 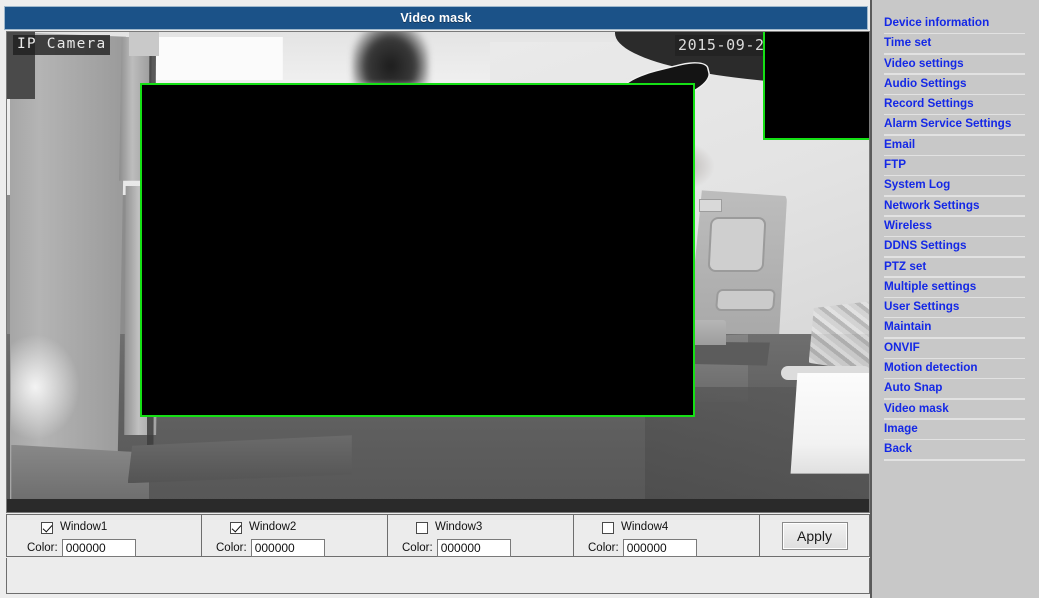 I want to click on window1-color-label: Color:, so click(x=42, y=548).